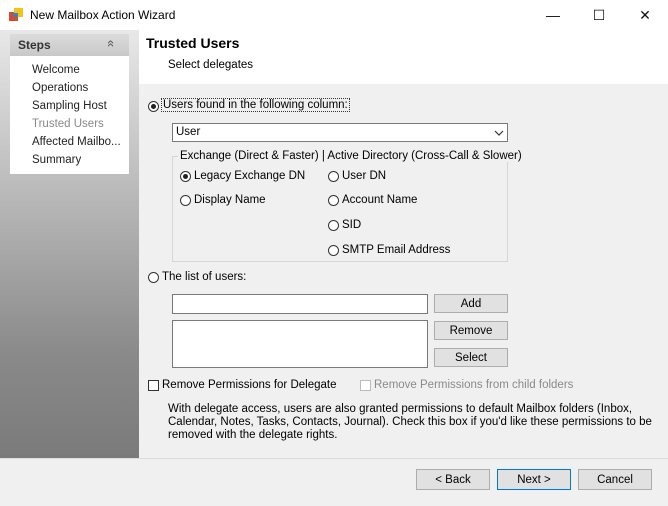 The image size is (668, 506). I want to click on user-dn-label: User DN, so click(364, 176).